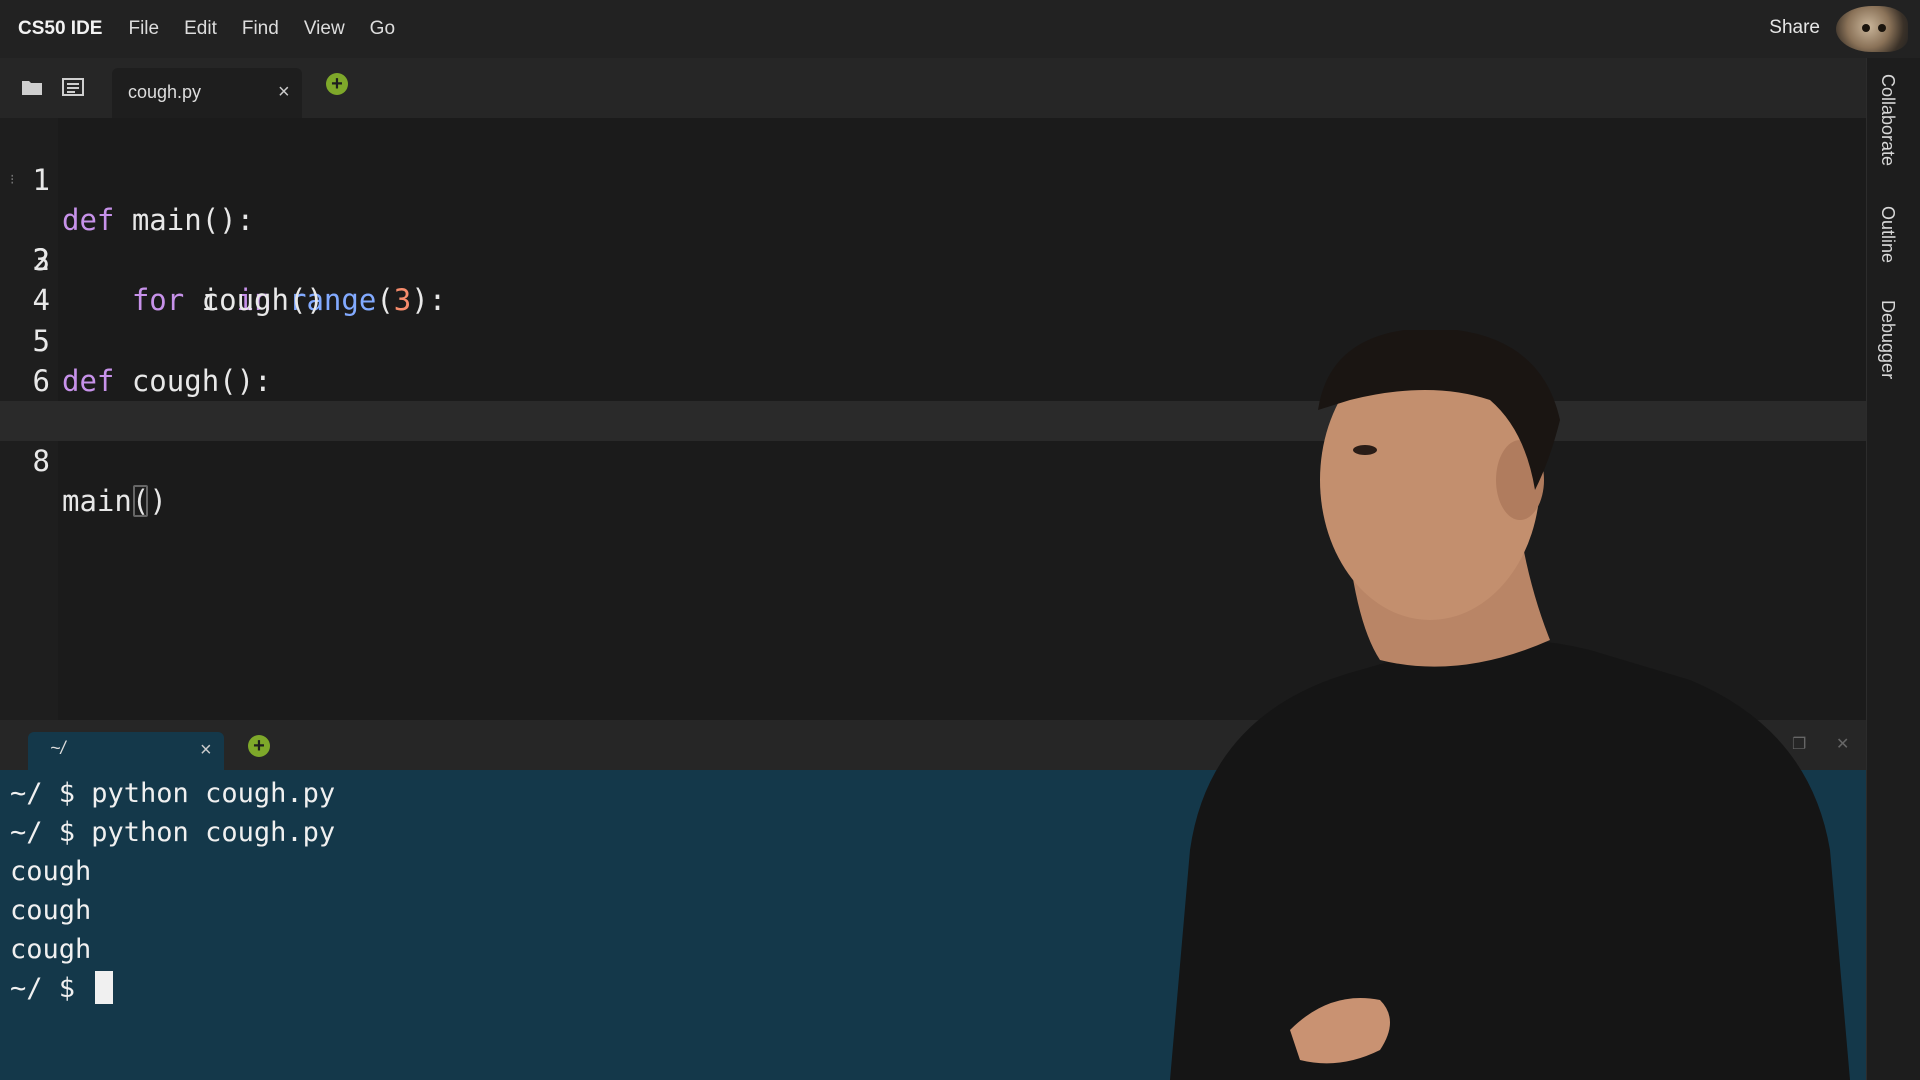 The width and height of the screenshot is (1920, 1080). I want to click on app-title: CS50 IDE, so click(60, 28).